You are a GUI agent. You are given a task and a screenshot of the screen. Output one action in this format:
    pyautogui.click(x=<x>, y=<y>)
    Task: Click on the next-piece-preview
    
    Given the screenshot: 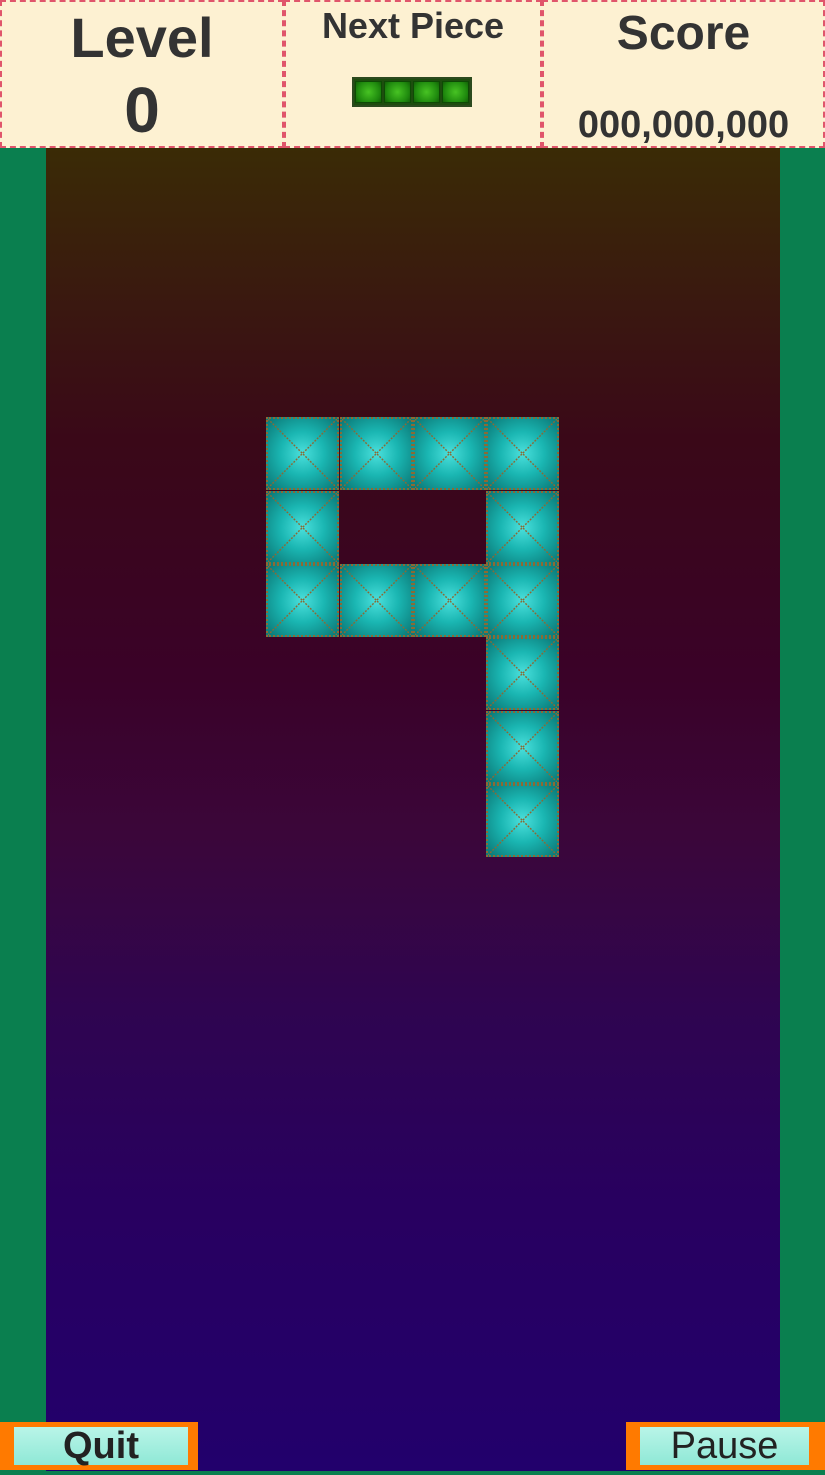 What is the action you would take?
    pyautogui.click(x=412, y=92)
    